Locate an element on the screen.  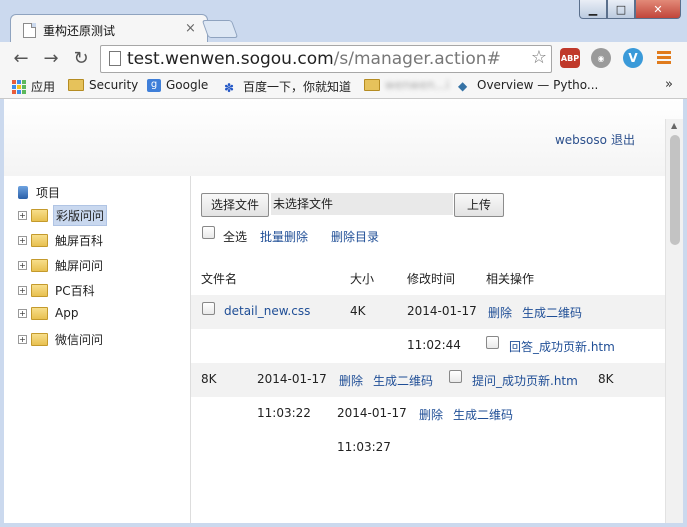
file-link: detail_new.css is located at coordinates (267, 311).